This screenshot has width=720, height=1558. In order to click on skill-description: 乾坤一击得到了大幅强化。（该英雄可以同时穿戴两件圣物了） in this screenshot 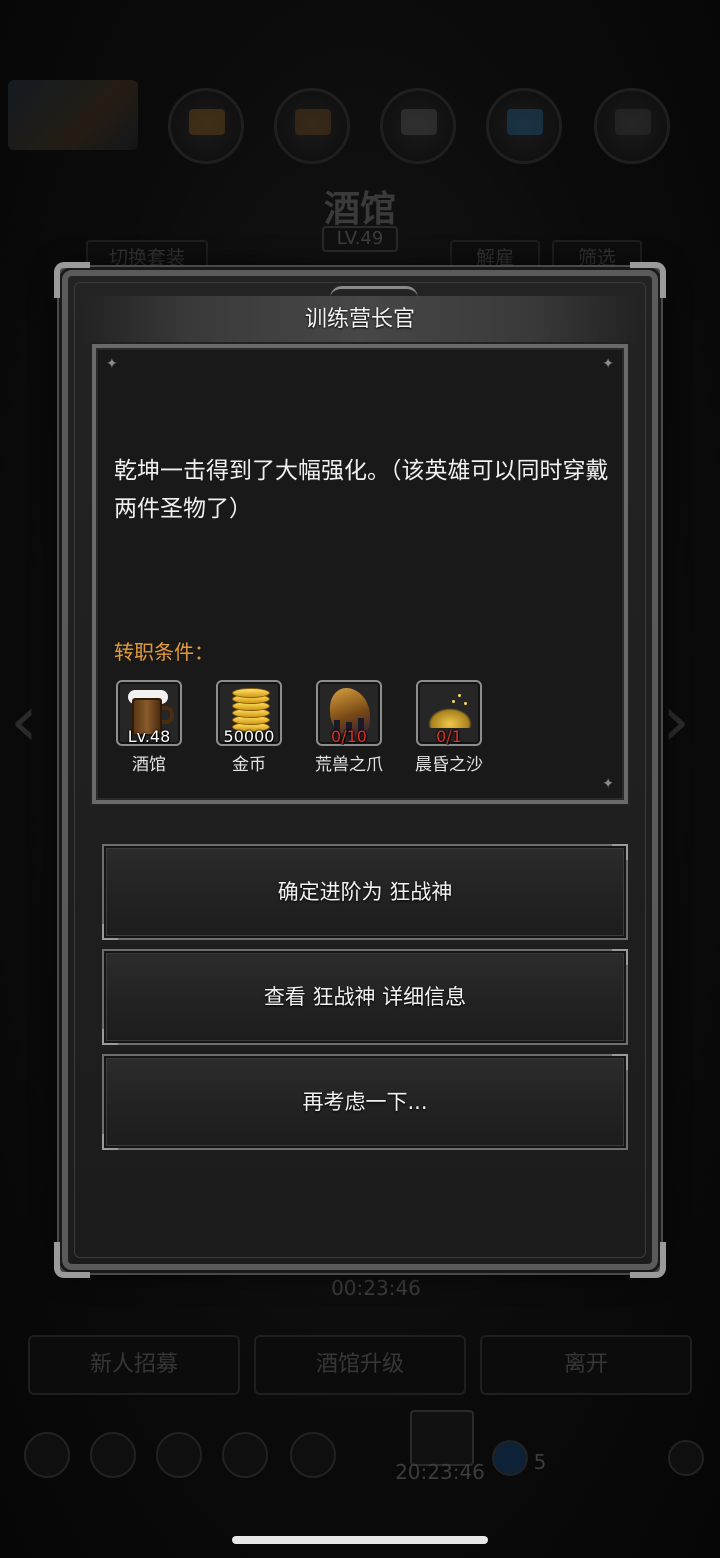, I will do `click(361, 490)`.